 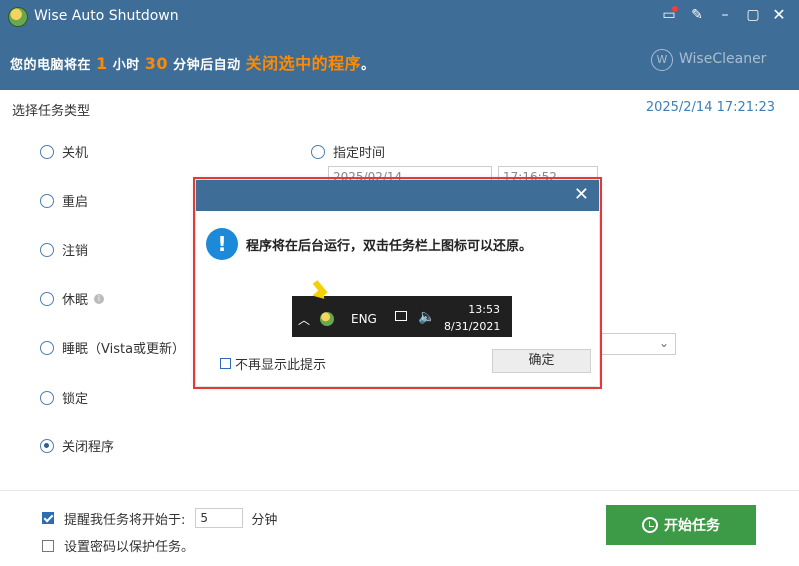 I want to click on radio-close-program: 关闭程序, so click(x=77, y=445).